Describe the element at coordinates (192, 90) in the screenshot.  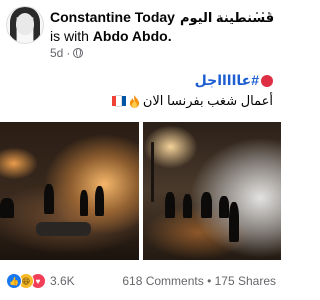
I see `post-text: #عاااااجل أعمال شغب بفرنسا الان` at that location.